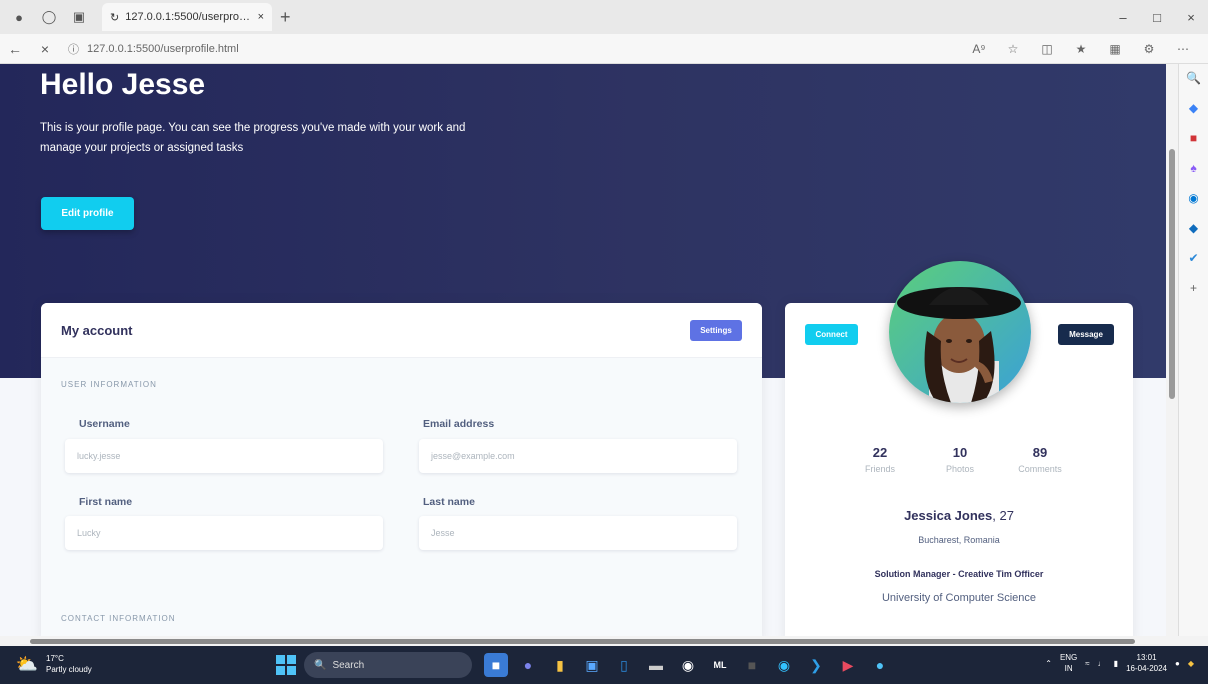  What do you see at coordinates (79, 17) in the screenshot?
I see `tab-actions-icon: ▣` at bounding box center [79, 17].